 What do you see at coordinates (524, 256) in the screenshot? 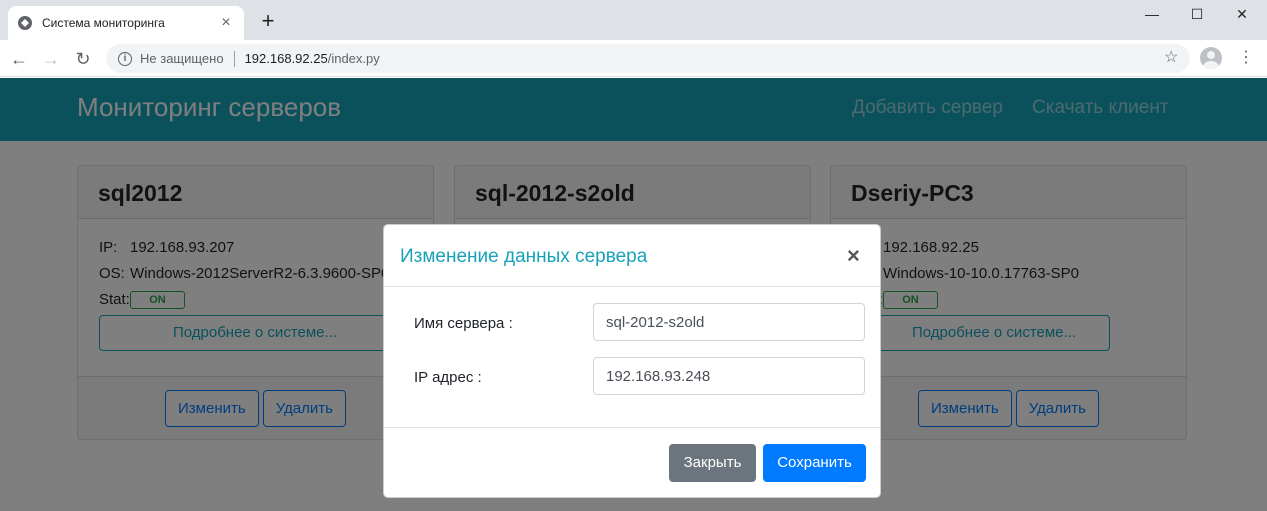
I see `modal-title: Изменение данных сервера` at bounding box center [524, 256].